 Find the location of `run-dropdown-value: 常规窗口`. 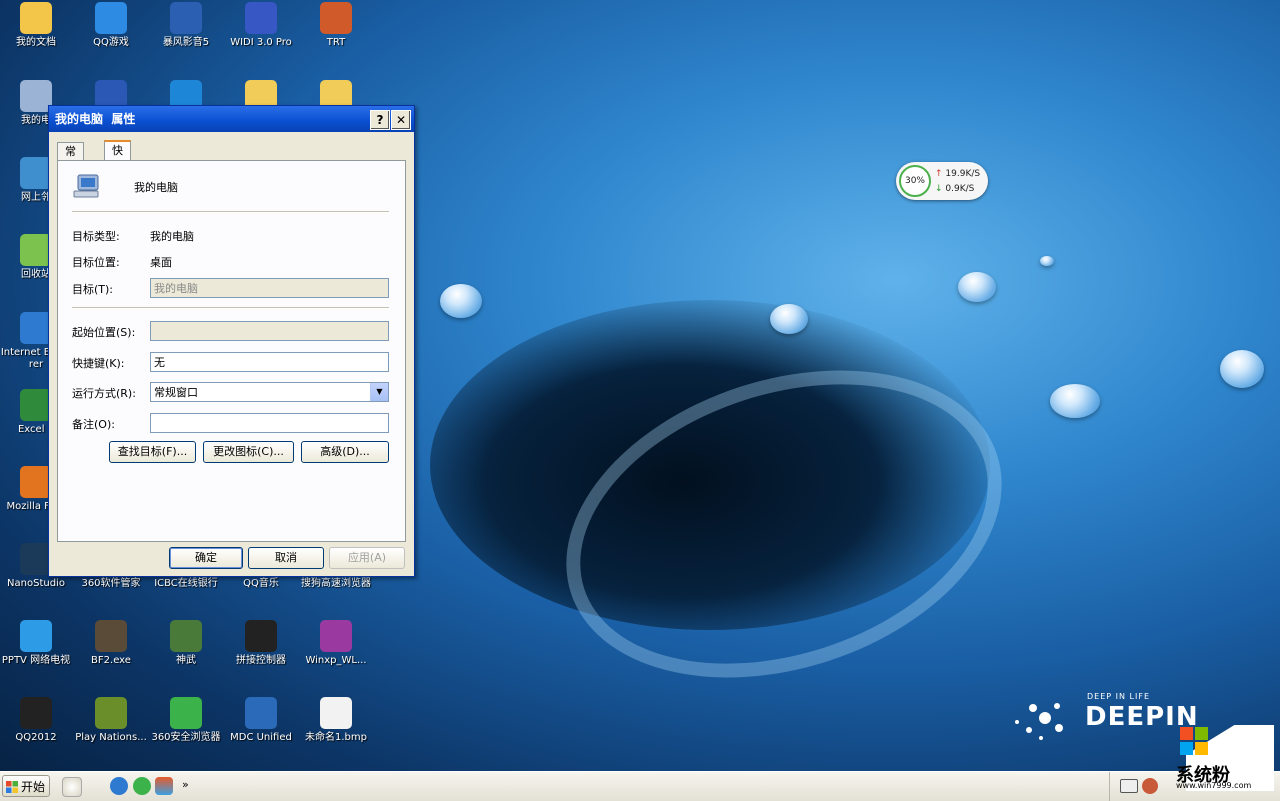

run-dropdown-value: 常规窗口 is located at coordinates (176, 392).